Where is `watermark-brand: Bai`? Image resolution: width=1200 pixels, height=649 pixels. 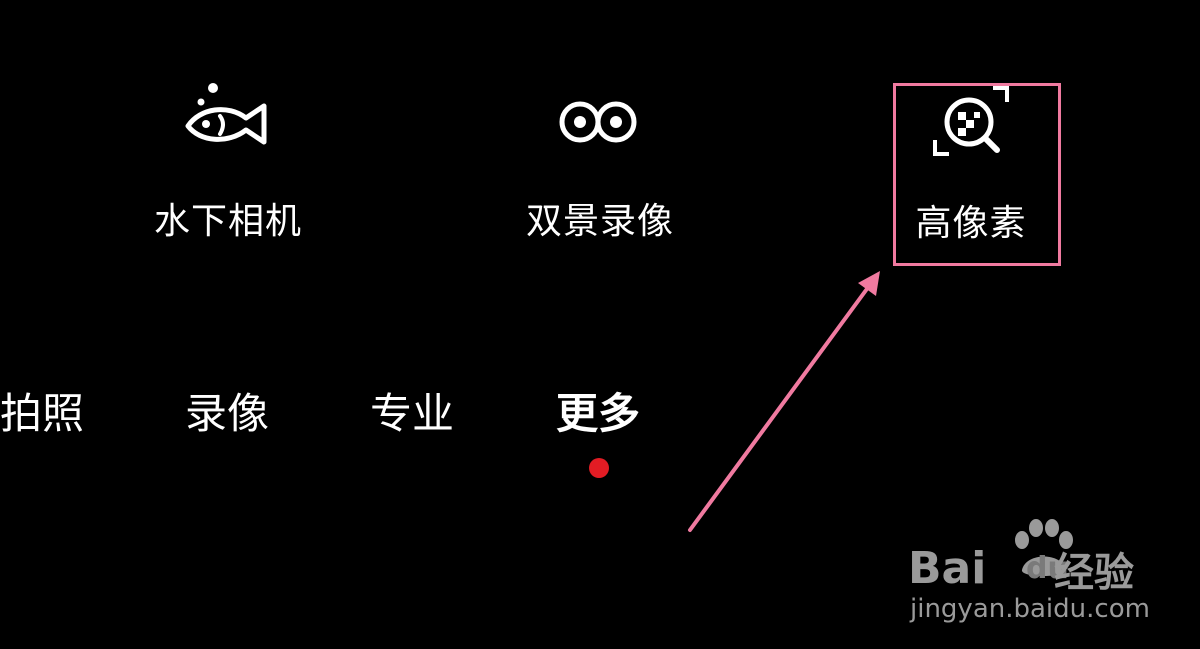 watermark-brand: Bai is located at coordinates (947, 568).